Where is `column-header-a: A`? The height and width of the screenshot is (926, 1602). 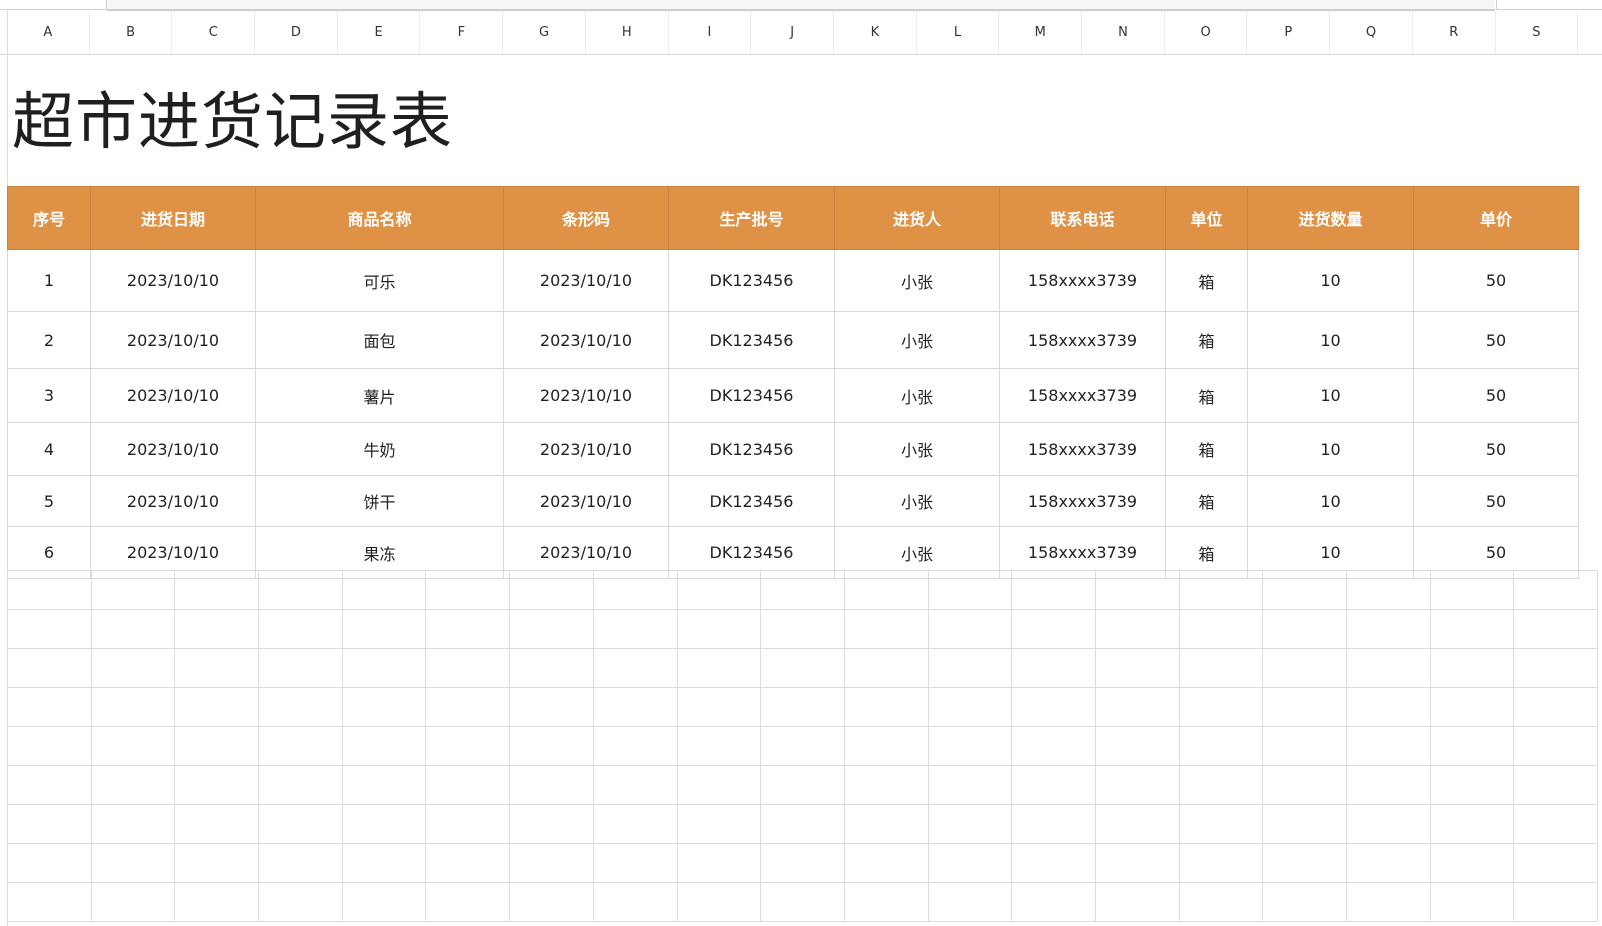 column-header-a: A is located at coordinates (48, 32).